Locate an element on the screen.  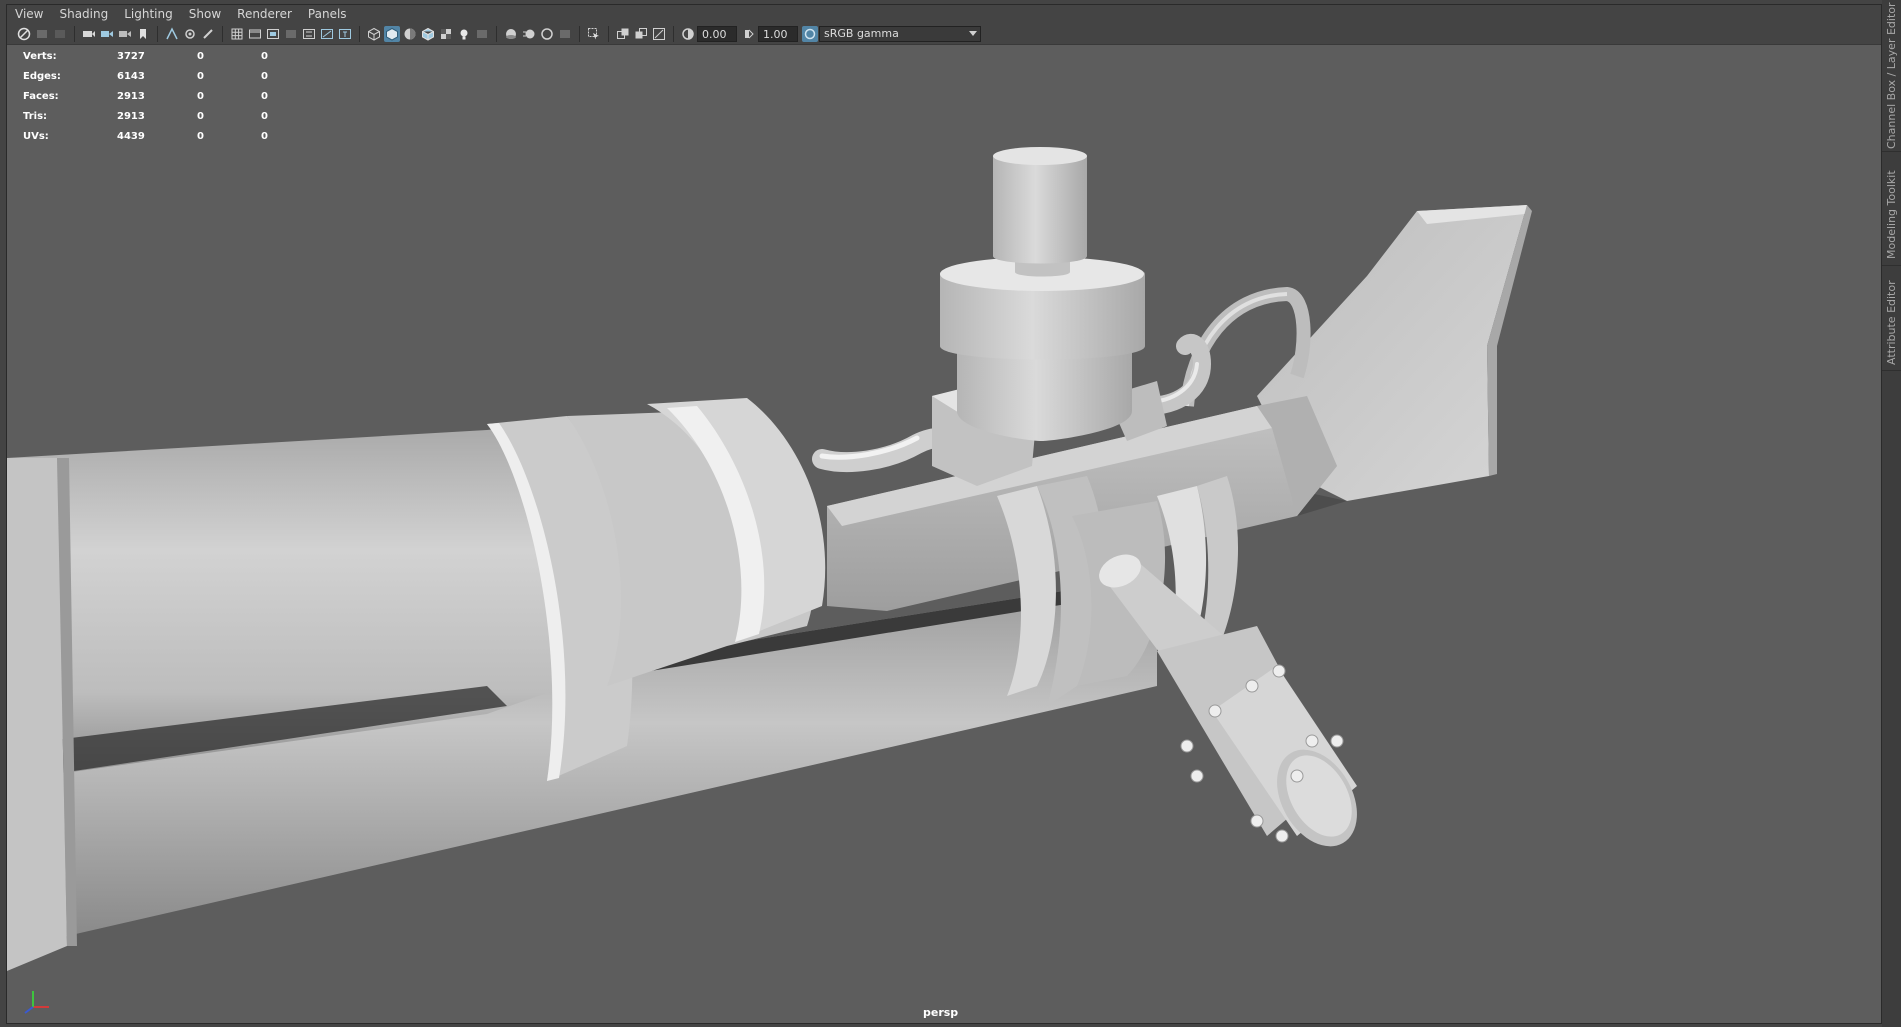
hud-row-edges: Edges: 6143 0 0 is located at coordinates (153, 77).